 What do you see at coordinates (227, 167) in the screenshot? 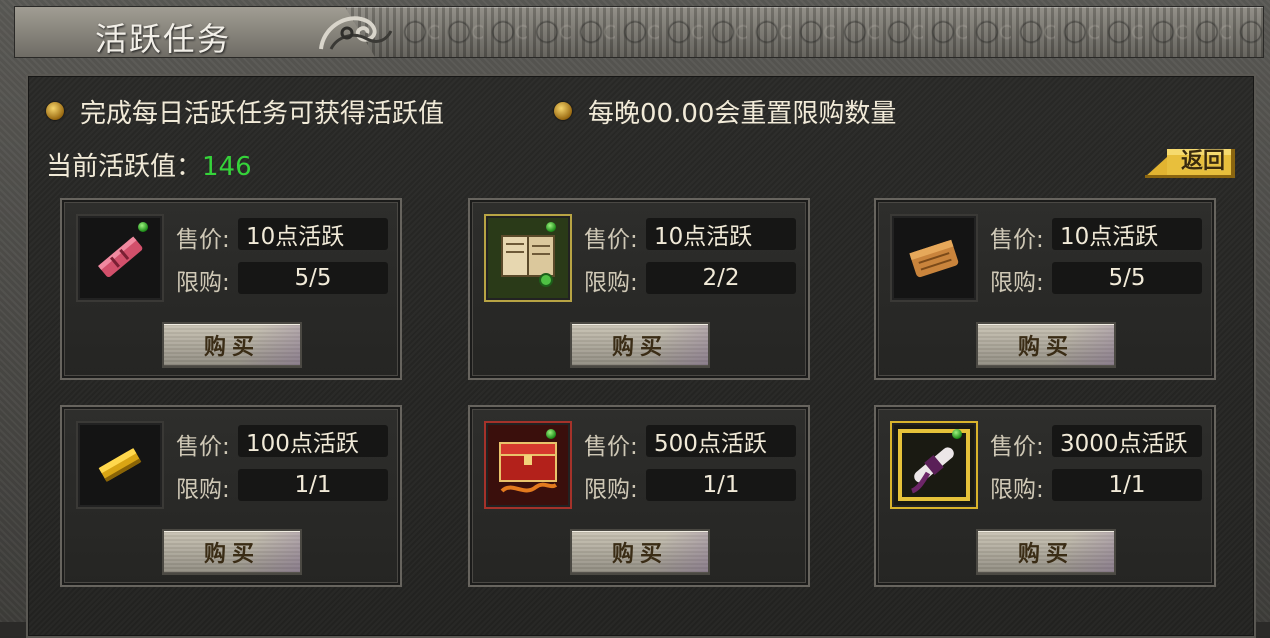
I see `current-activity-value: 146` at bounding box center [227, 167].